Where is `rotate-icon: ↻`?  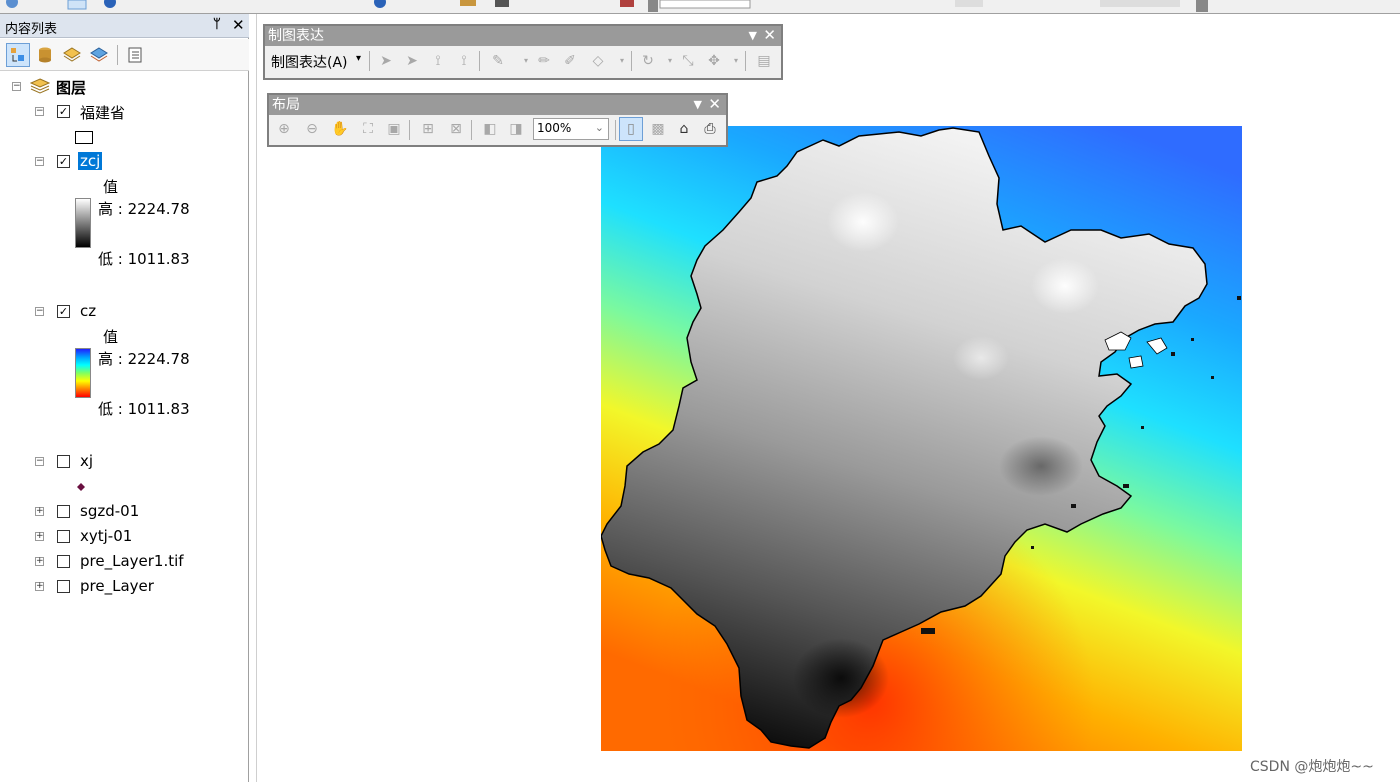
rotate-icon: ↻ is located at coordinates (648, 61).